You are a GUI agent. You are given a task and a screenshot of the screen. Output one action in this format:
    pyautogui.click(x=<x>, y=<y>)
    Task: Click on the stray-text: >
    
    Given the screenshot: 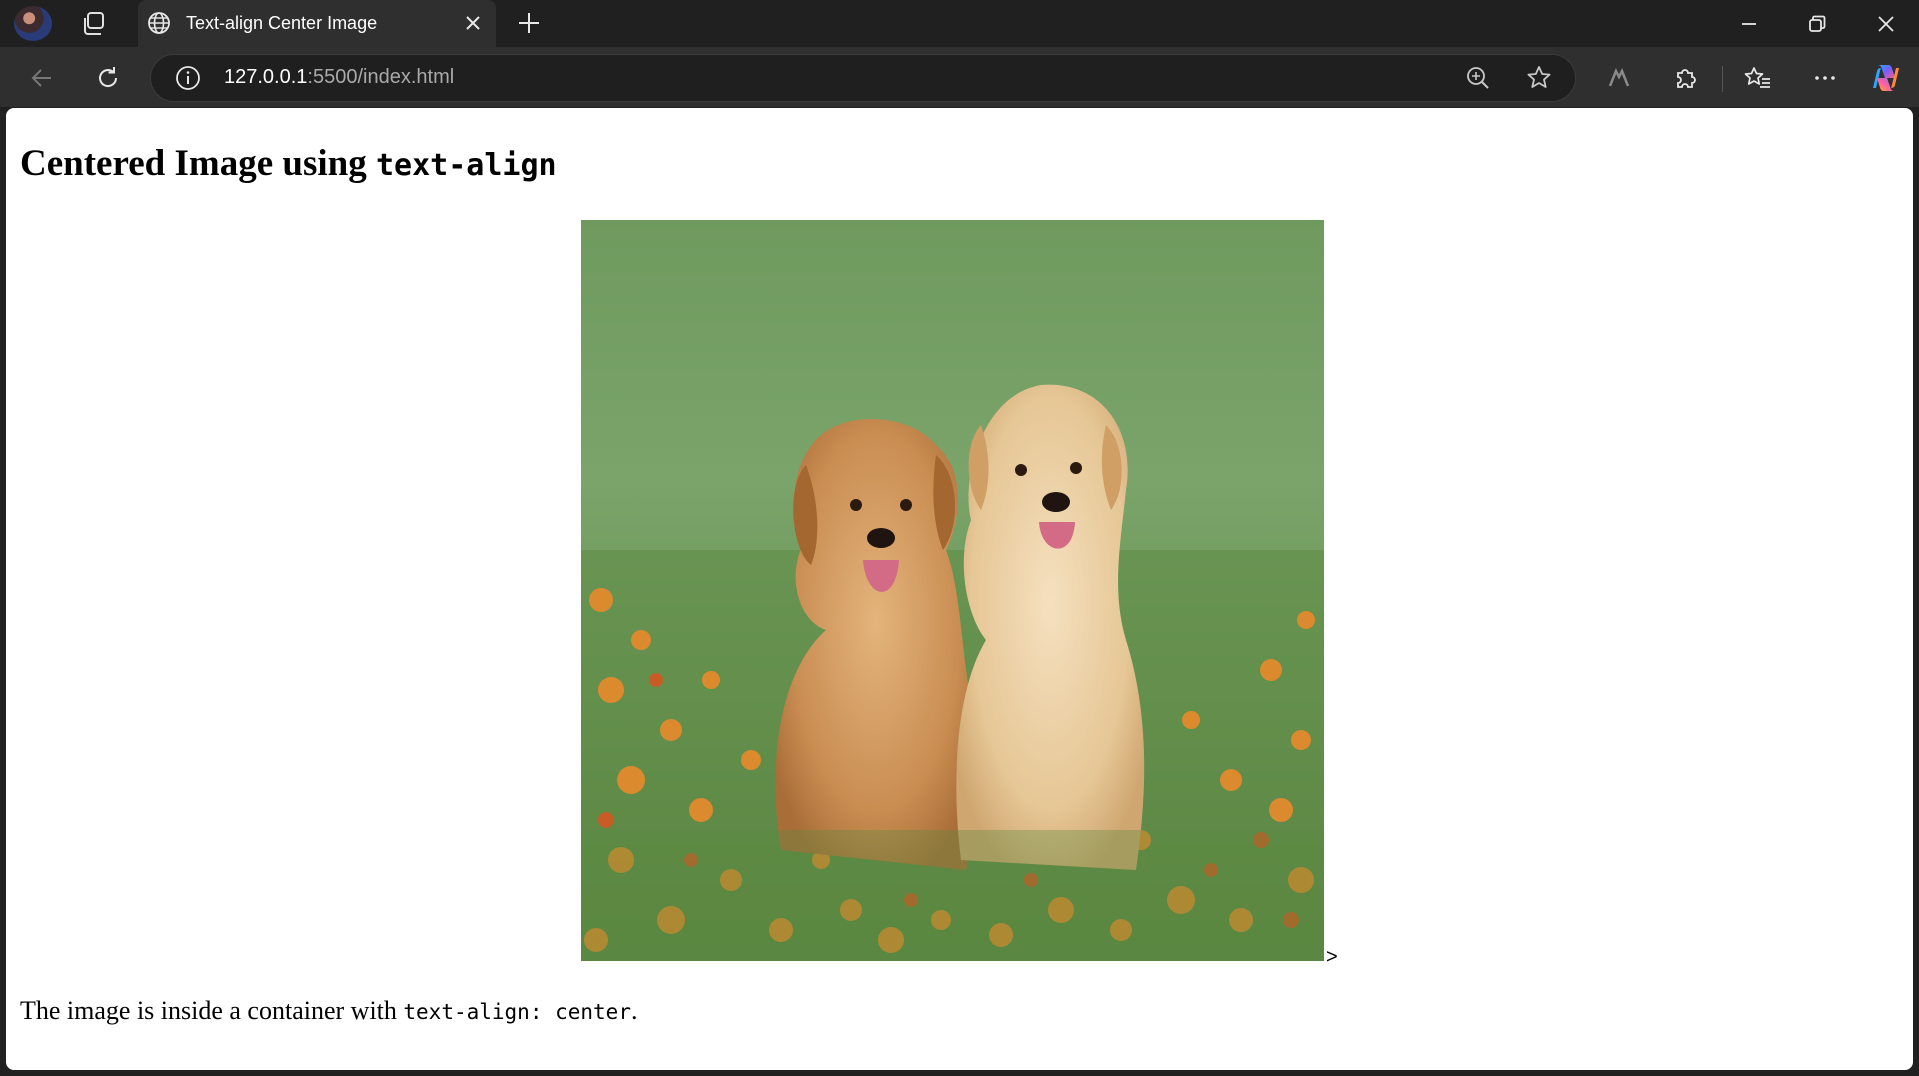 What is the action you would take?
    pyautogui.click(x=1332, y=957)
    